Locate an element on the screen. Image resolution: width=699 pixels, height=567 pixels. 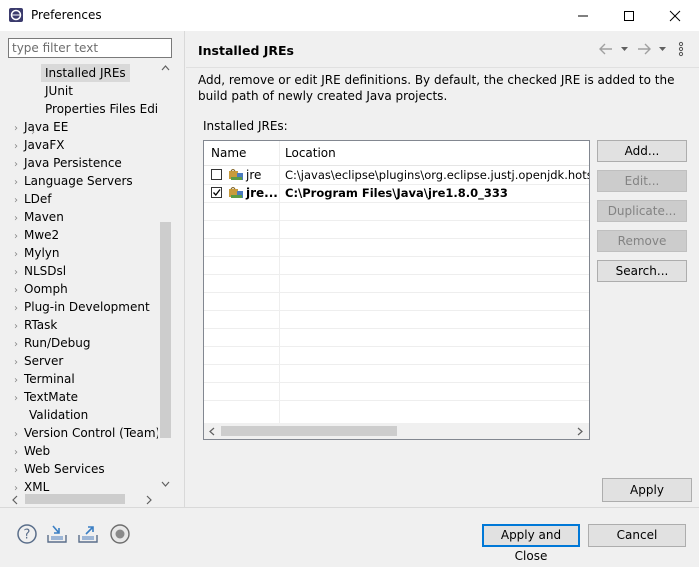
tree-item-mwe2: › Mwe2 is located at coordinates (36, 235).